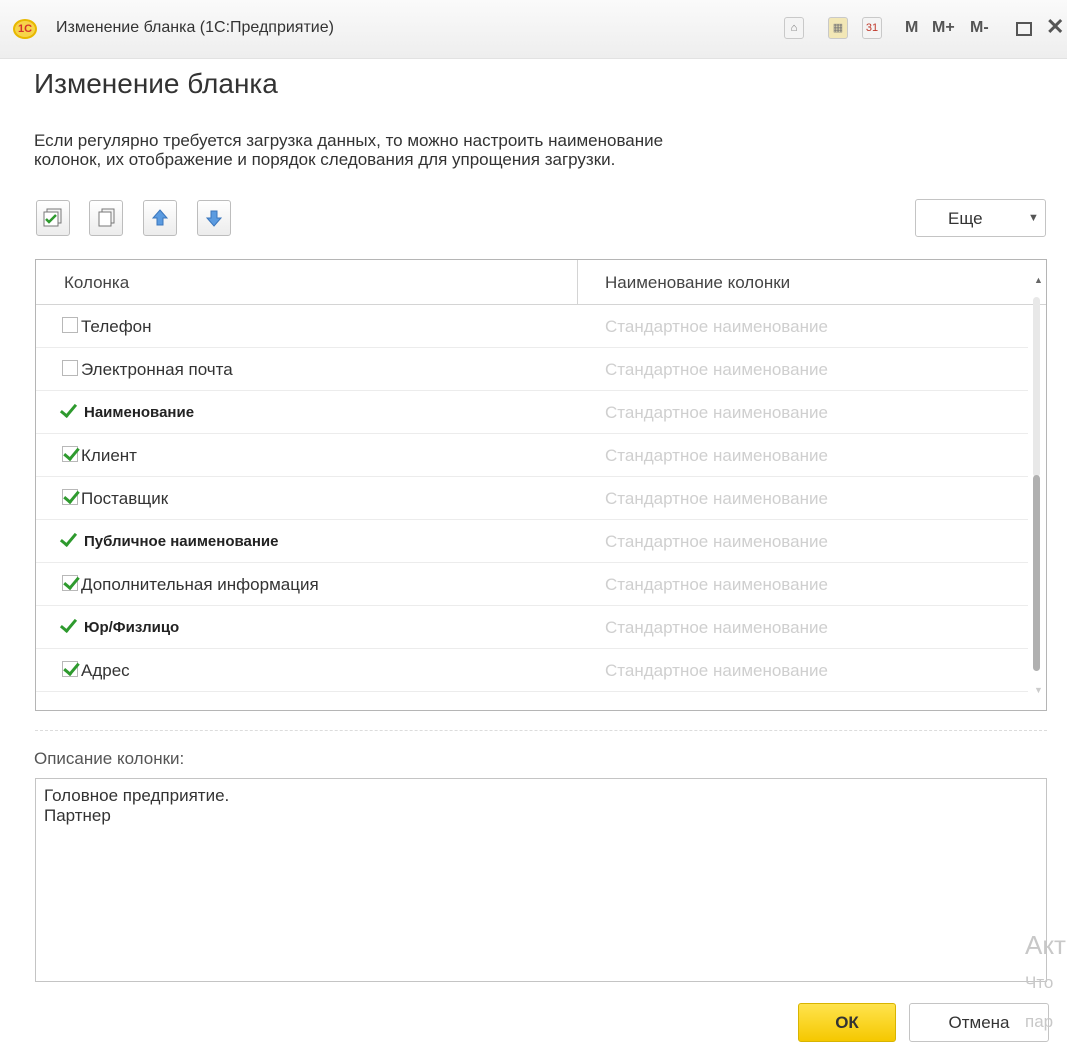 This screenshot has height=1048, width=1067. What do you see at coordinates (1039, 982) in the screenshot?
I see `activation-watermark-line: Что` at bounding box center [1039, 982].